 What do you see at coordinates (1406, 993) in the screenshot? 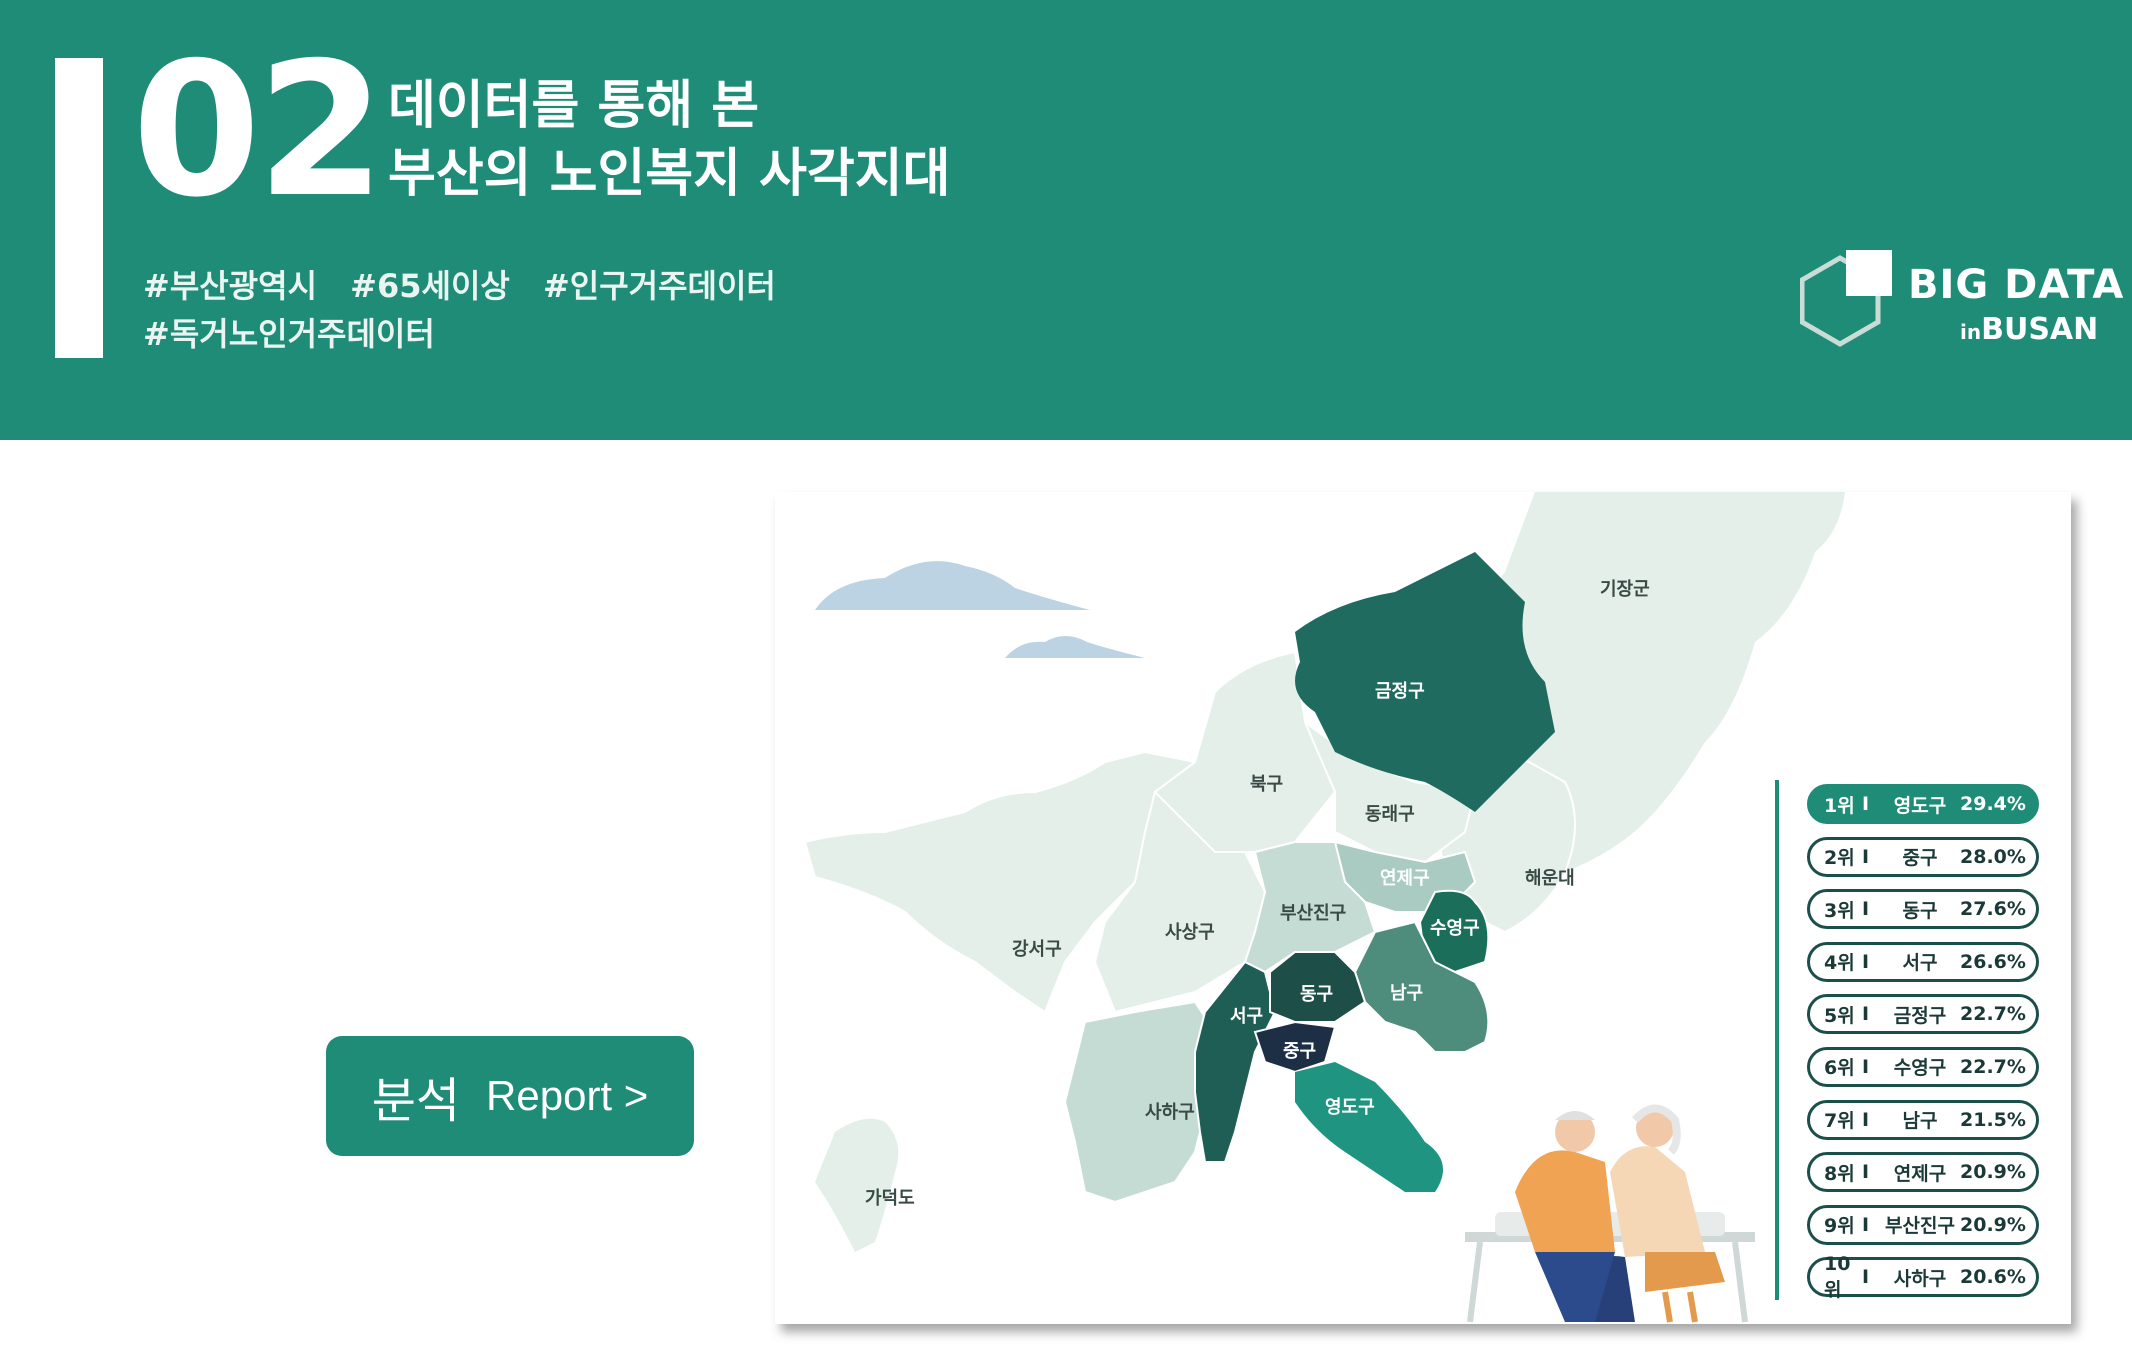
I see `district-label: 남구` at bounding box center [1406, 993].